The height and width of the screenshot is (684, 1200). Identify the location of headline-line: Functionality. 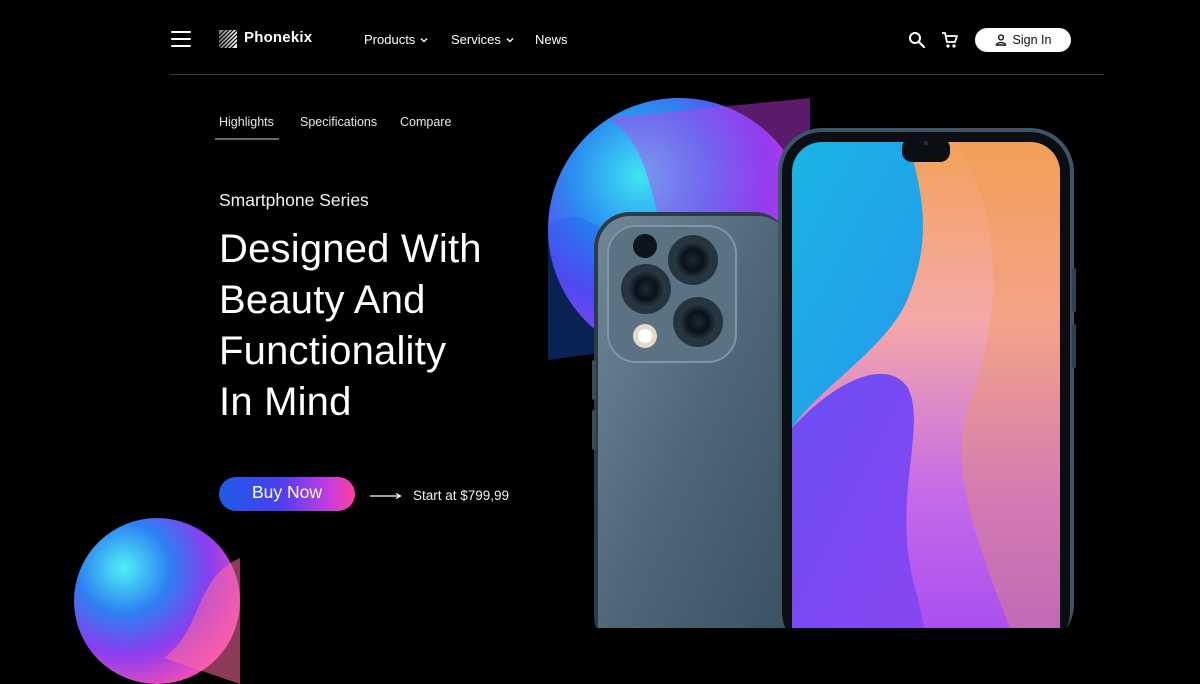
(333, 351).